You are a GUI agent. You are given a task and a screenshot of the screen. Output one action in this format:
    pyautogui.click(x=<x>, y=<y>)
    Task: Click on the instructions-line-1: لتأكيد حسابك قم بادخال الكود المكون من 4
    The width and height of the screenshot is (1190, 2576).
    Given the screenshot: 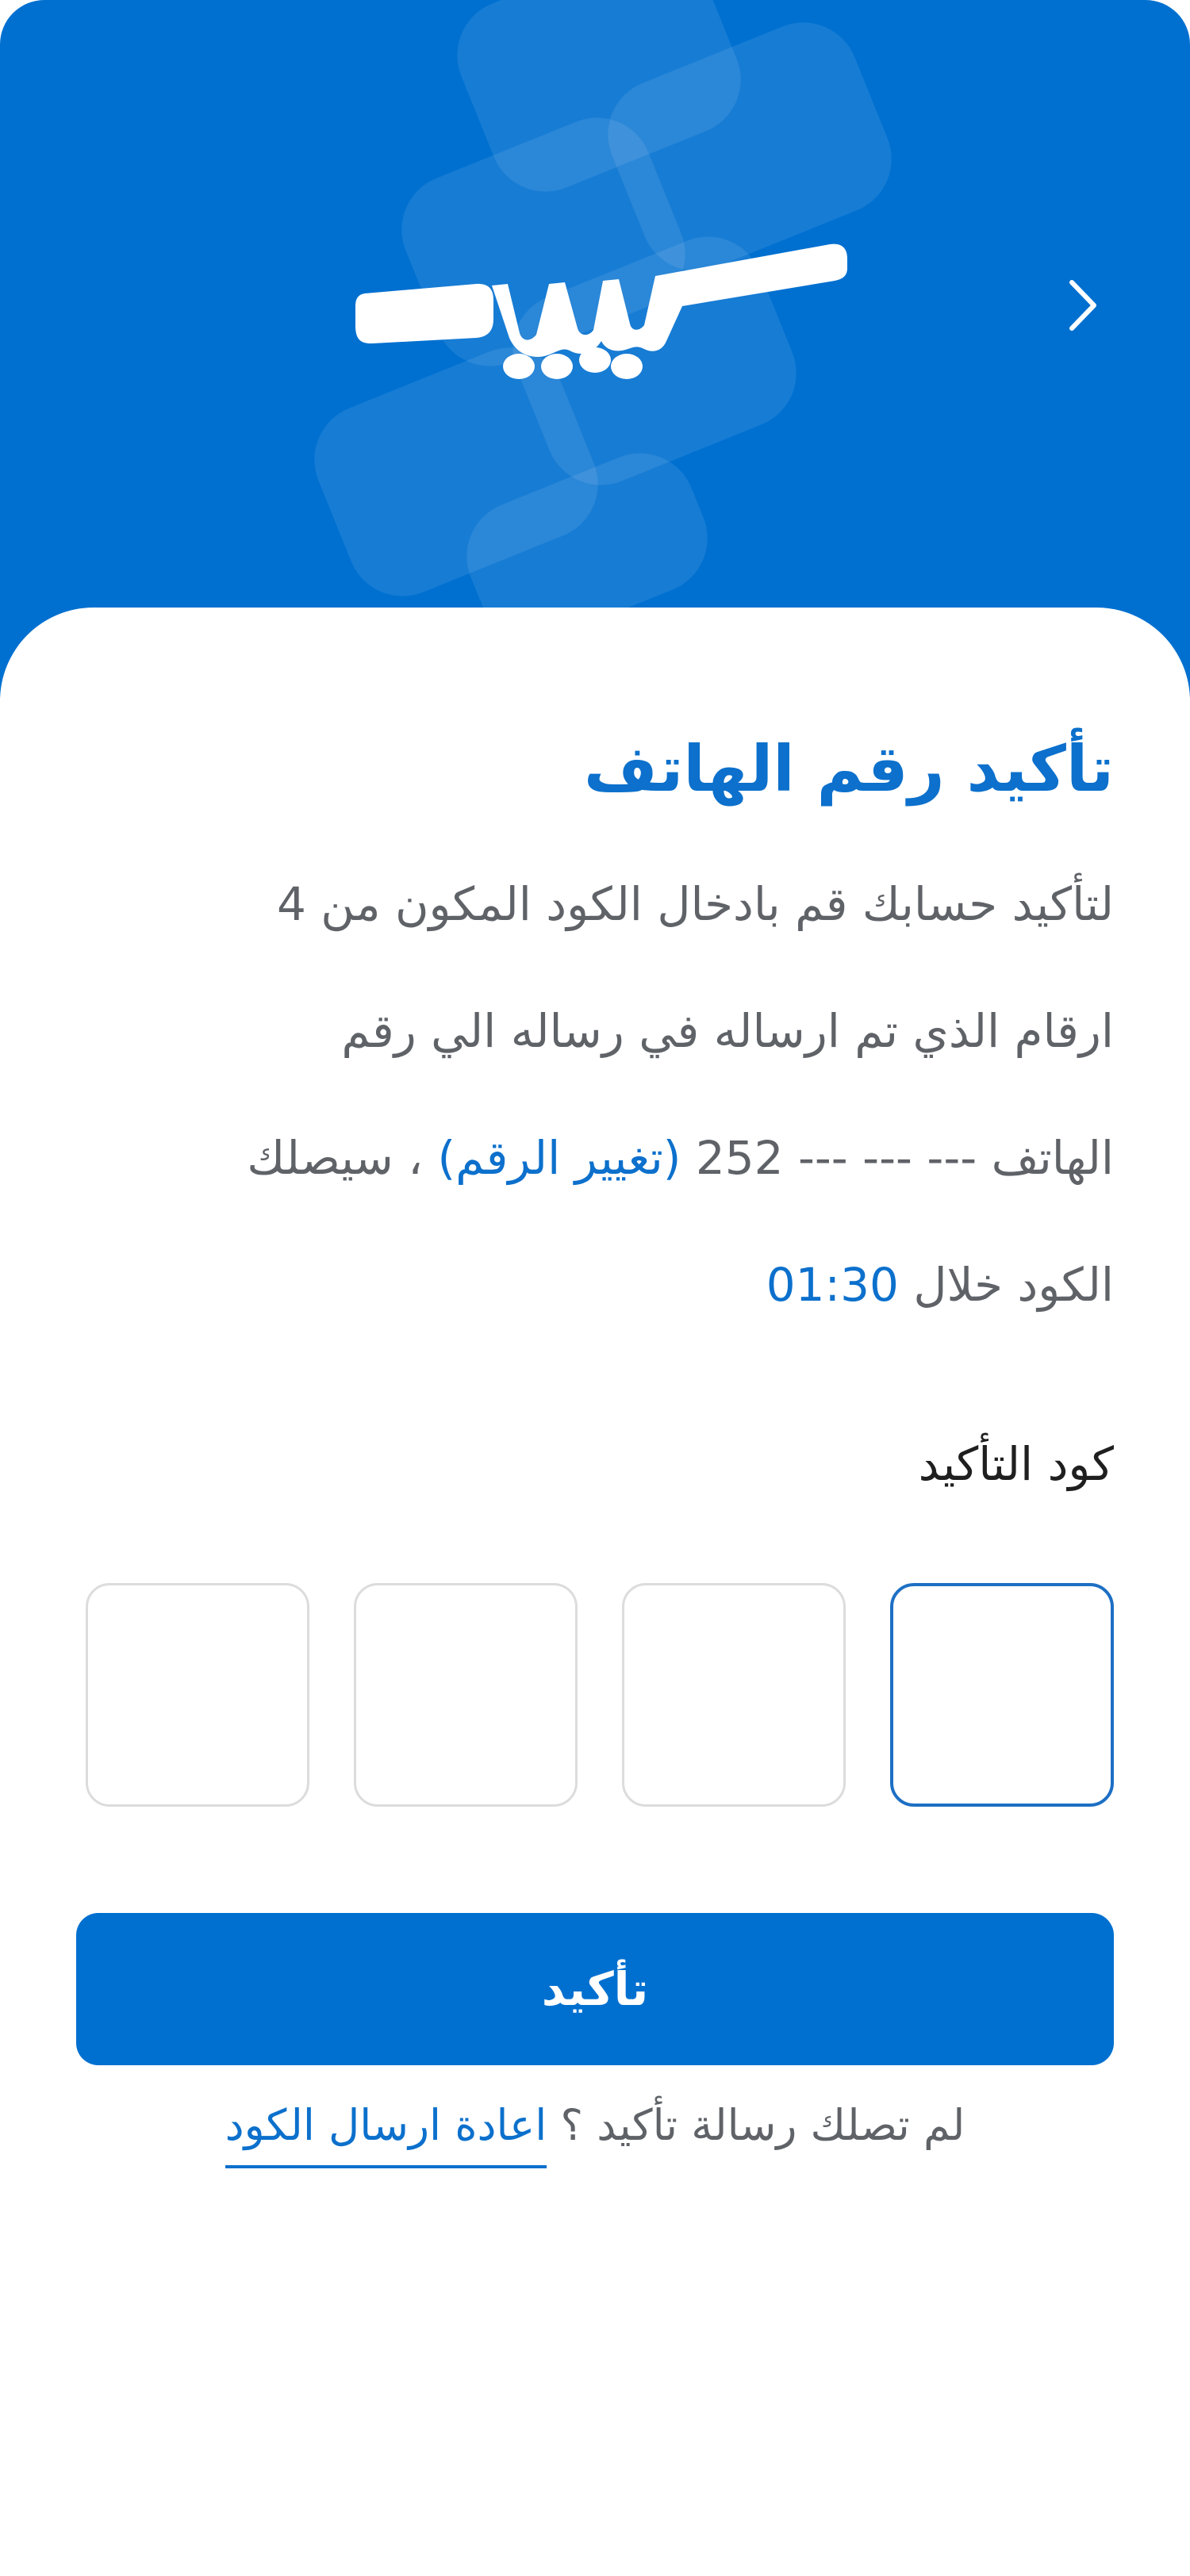 What is the action you would take?
    pyautogui.click(x=695, y=904)
    